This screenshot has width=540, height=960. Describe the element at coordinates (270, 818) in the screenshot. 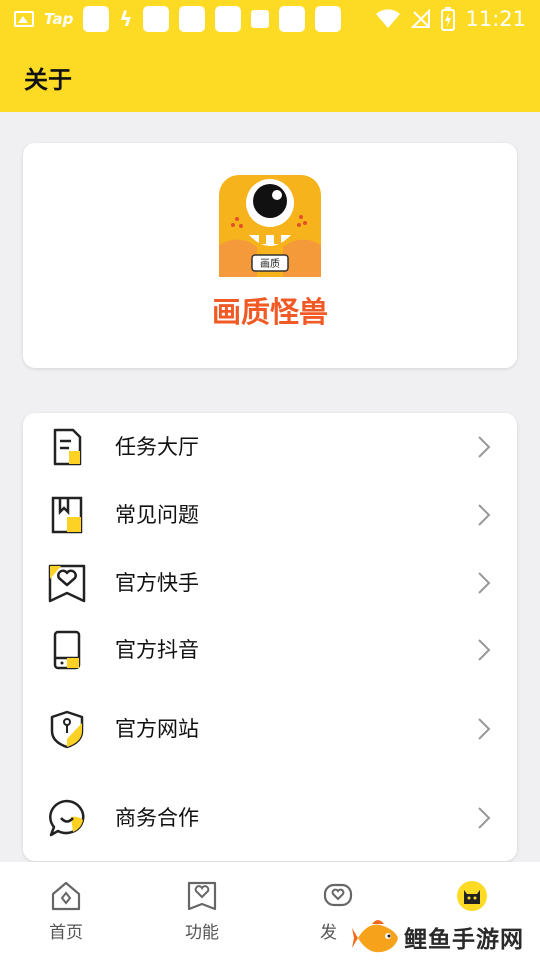

I see `menu-item-business: 商务合作` at that location.